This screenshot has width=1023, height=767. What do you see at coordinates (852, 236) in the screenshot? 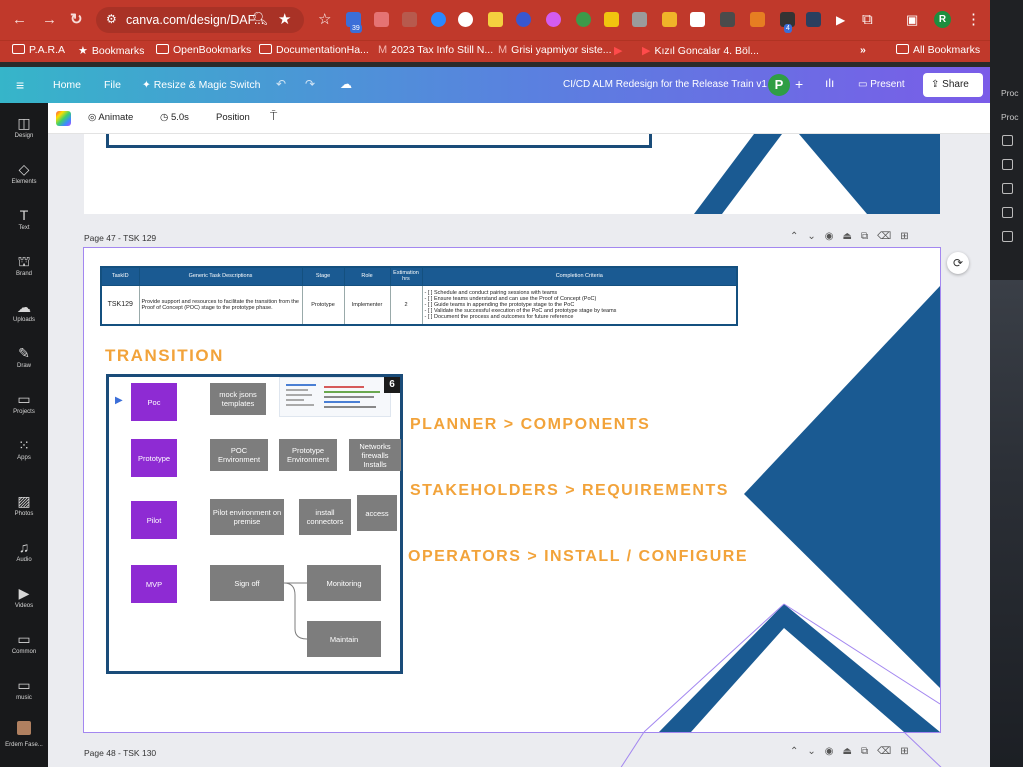
I see `lock-icon: ⏏` at bounding box center [852, 236].